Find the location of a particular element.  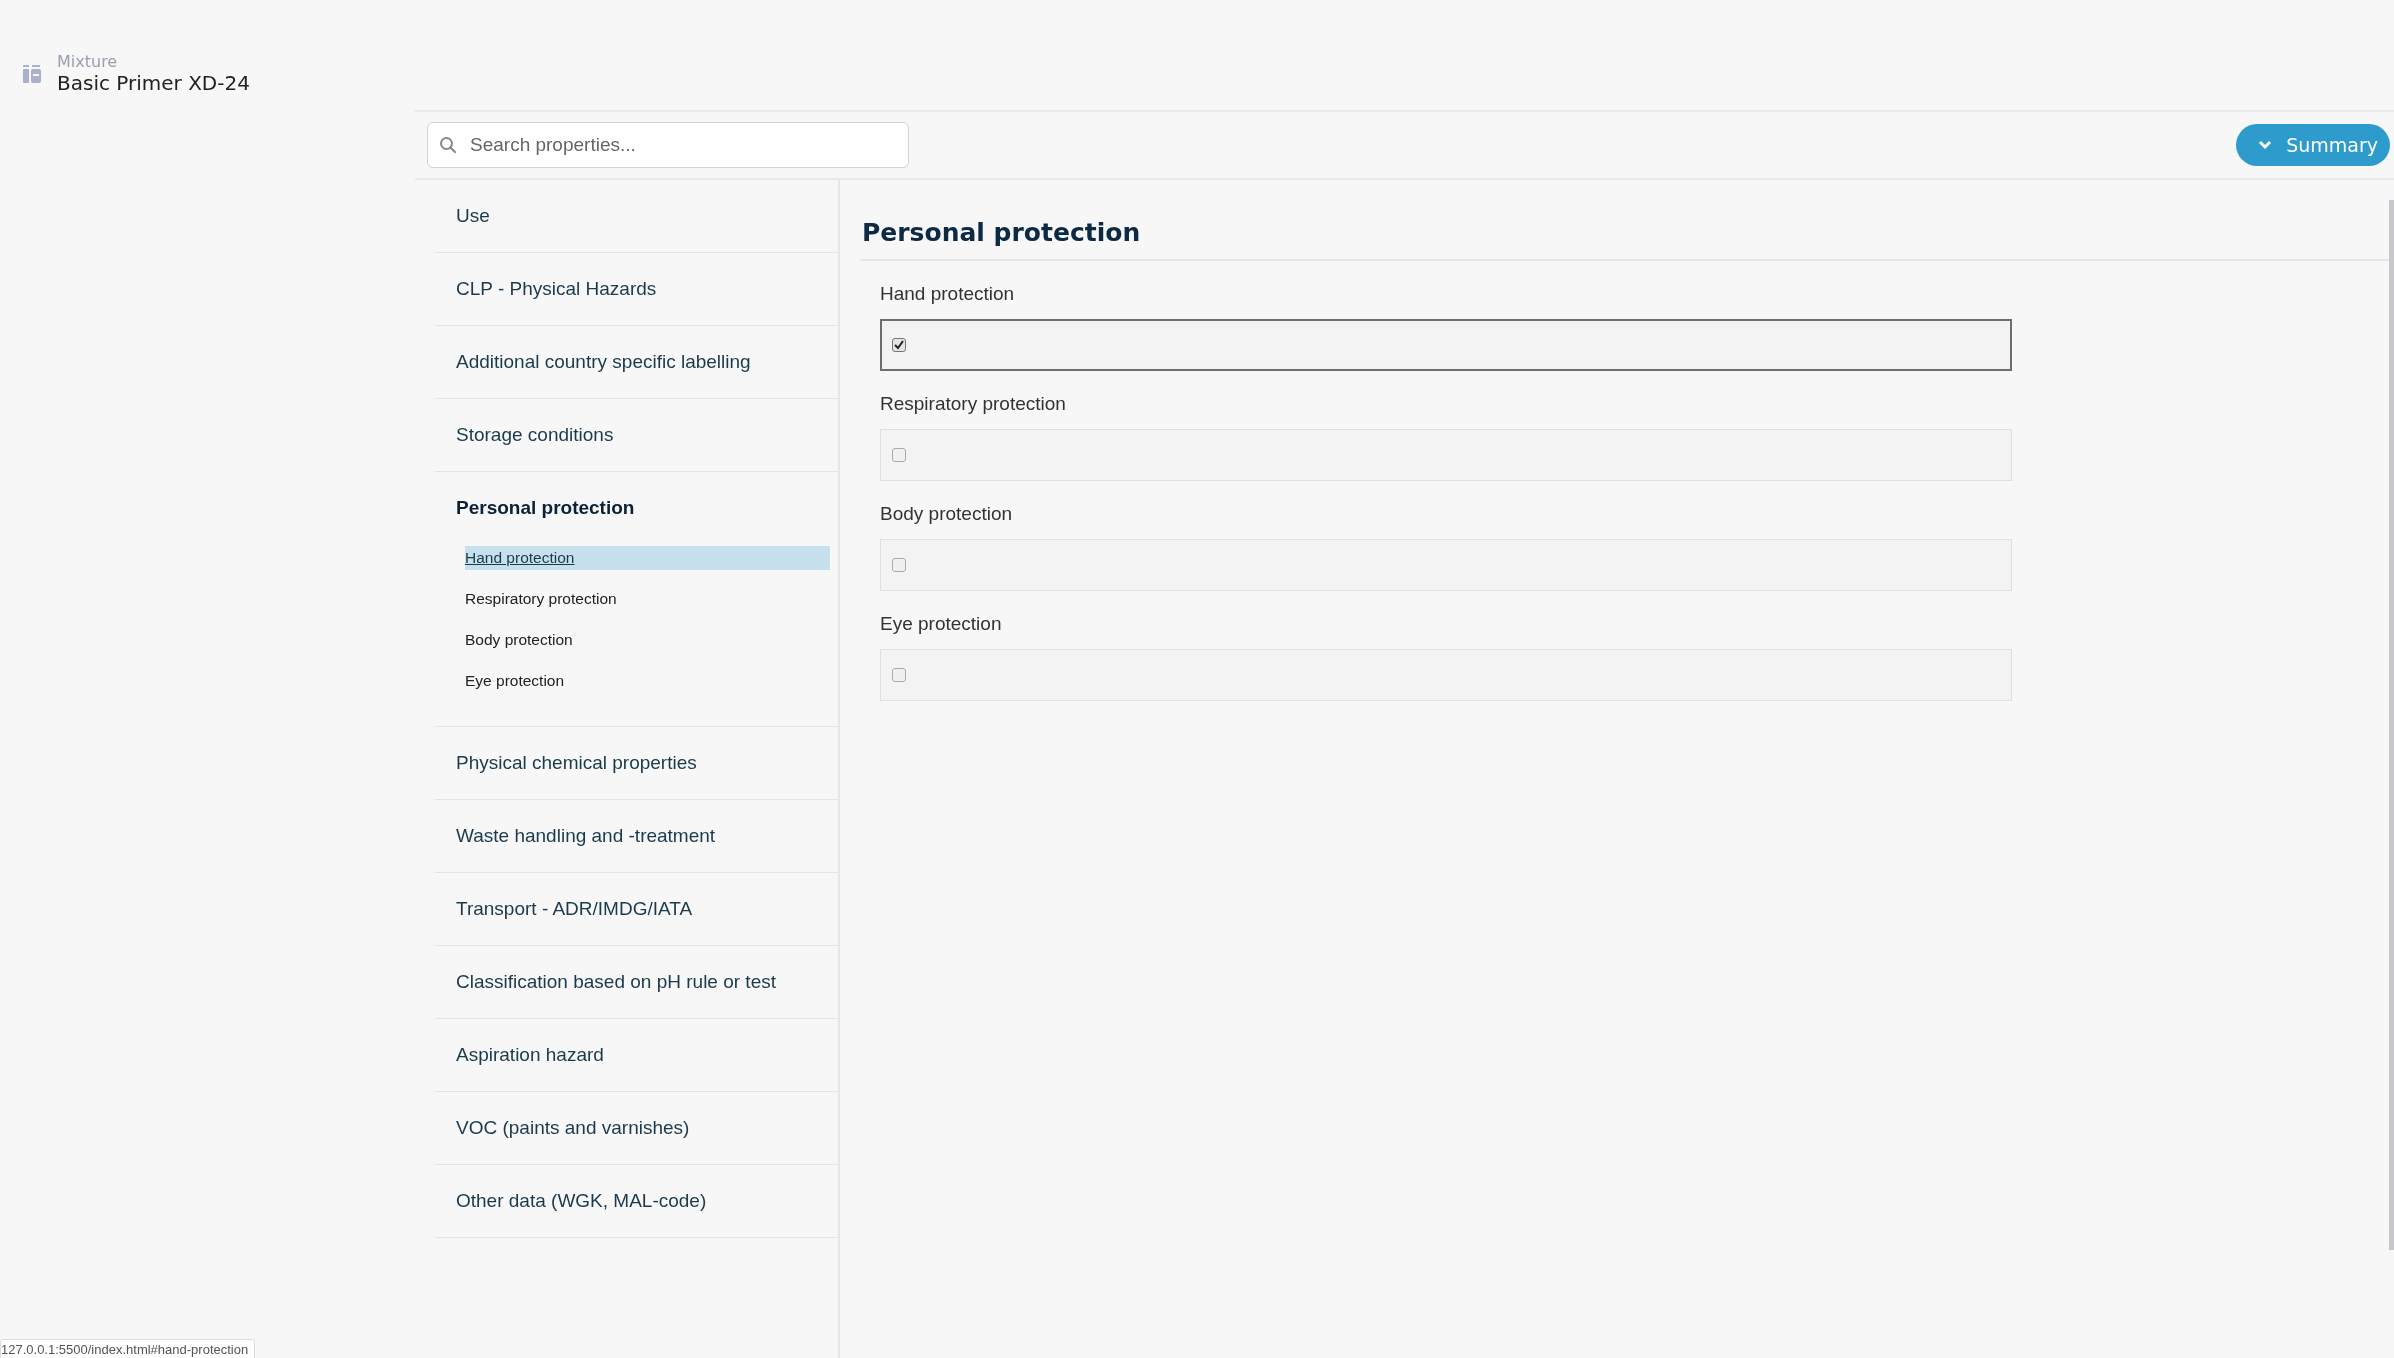

nav-item: Aspiration hazard is located at coordinates (636, 1055).